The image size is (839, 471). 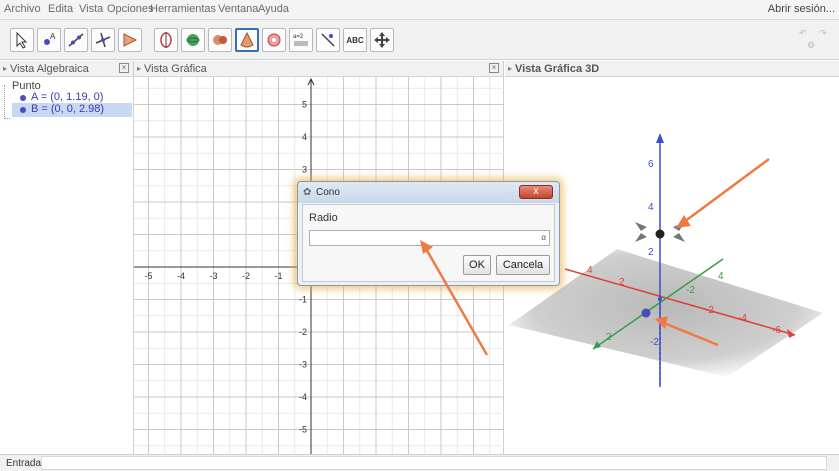 I want to click on circle-axis-tool-icon, so click(x=166, y=40).